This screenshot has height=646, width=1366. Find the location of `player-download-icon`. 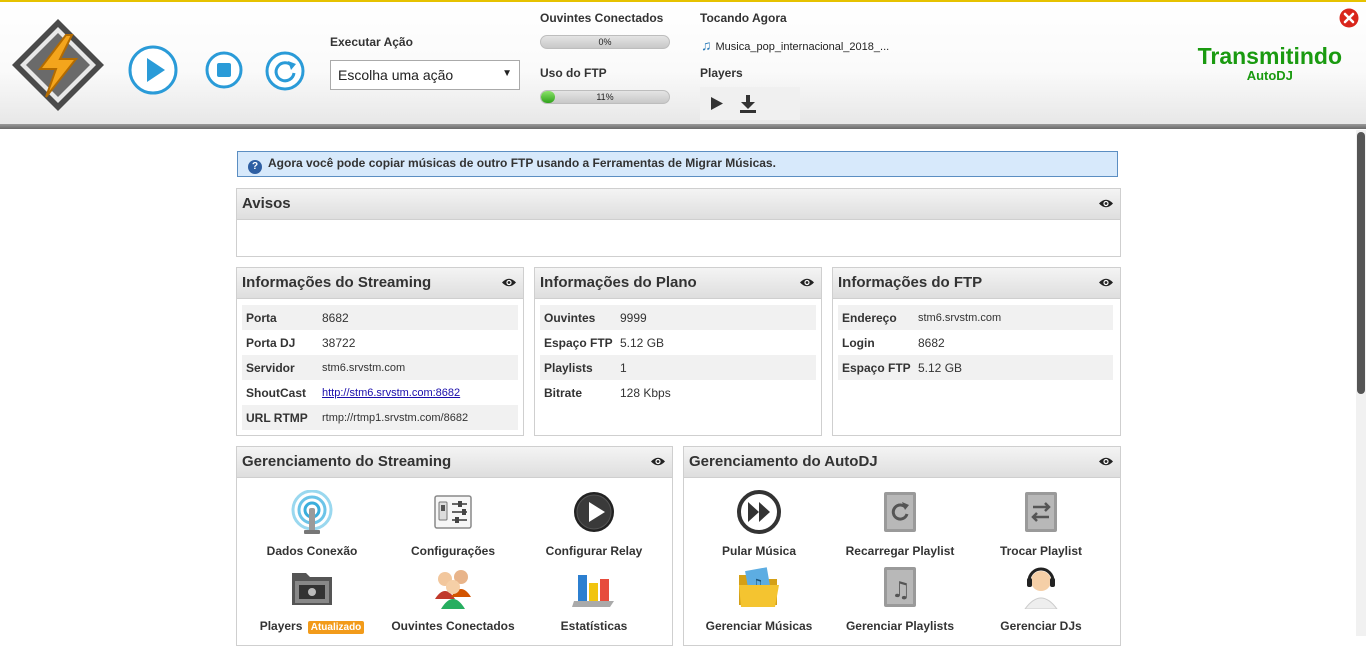

player-download-icon is located at coordinates (748, 103).